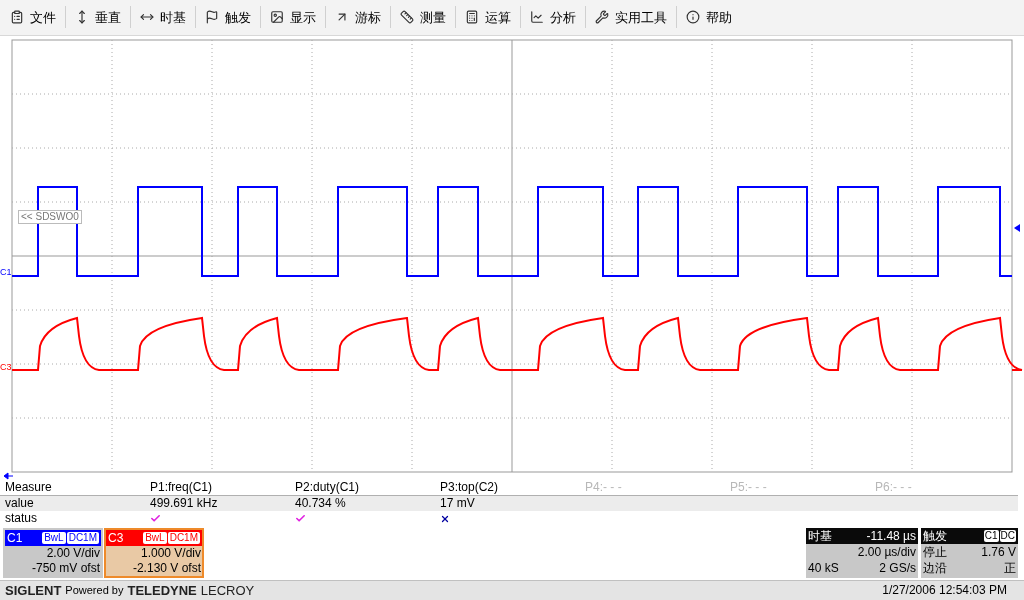 The height and width of the screenshot is (600, 1024). What do you see at coordinates (227, 590) in the screenshot?
I see `maker-logo-suffix: LECROY` at bounding box center [227, 590].